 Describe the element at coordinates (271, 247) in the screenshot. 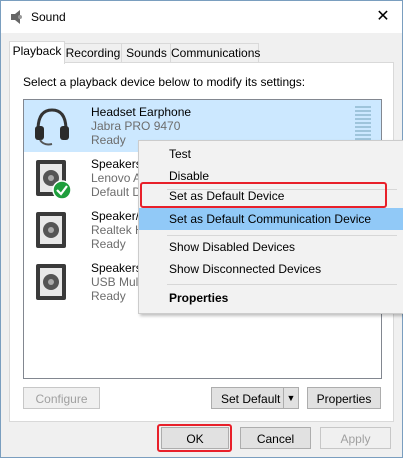

I see `menu-item-show-disabled-devices: Show Disabled Devices` at that location.